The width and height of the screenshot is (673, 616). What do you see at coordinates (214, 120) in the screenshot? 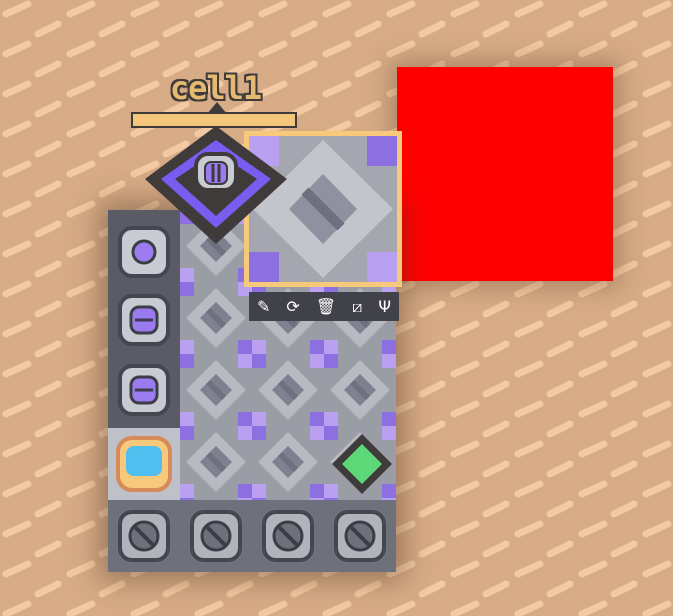
I see `cell-bar` at bounding box center [214, 120].